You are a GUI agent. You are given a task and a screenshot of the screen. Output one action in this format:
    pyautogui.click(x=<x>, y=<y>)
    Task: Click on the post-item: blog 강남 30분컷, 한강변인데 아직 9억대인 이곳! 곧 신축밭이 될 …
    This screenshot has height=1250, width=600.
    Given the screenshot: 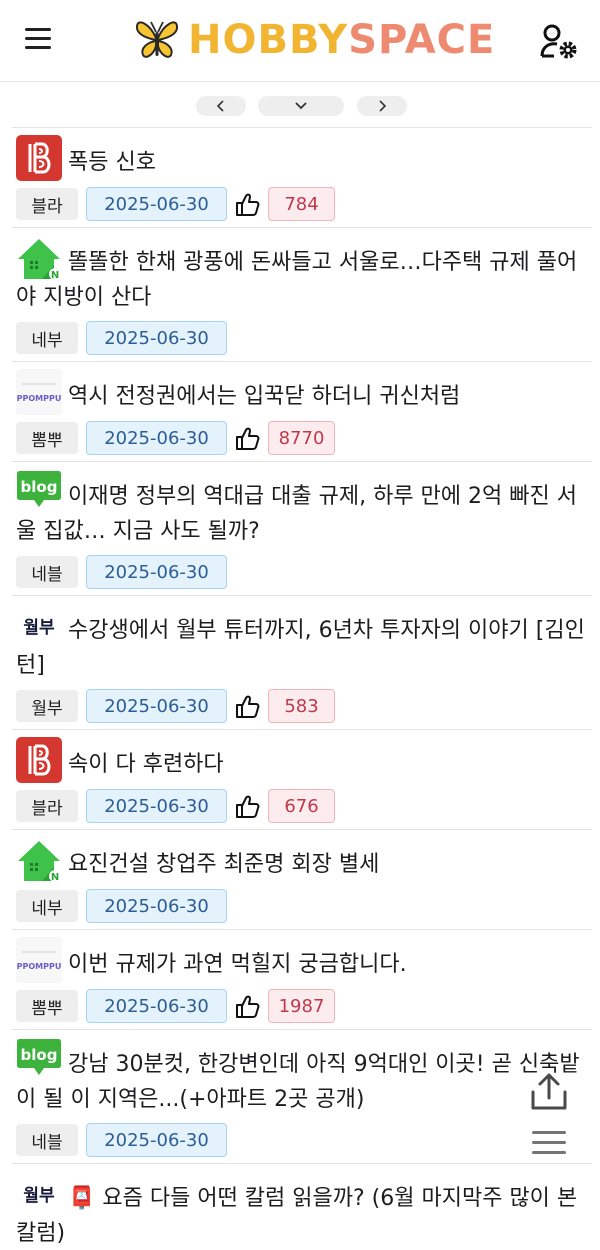 What is the action you would take?
    pyautogui.click(x=302, y=1097)
    